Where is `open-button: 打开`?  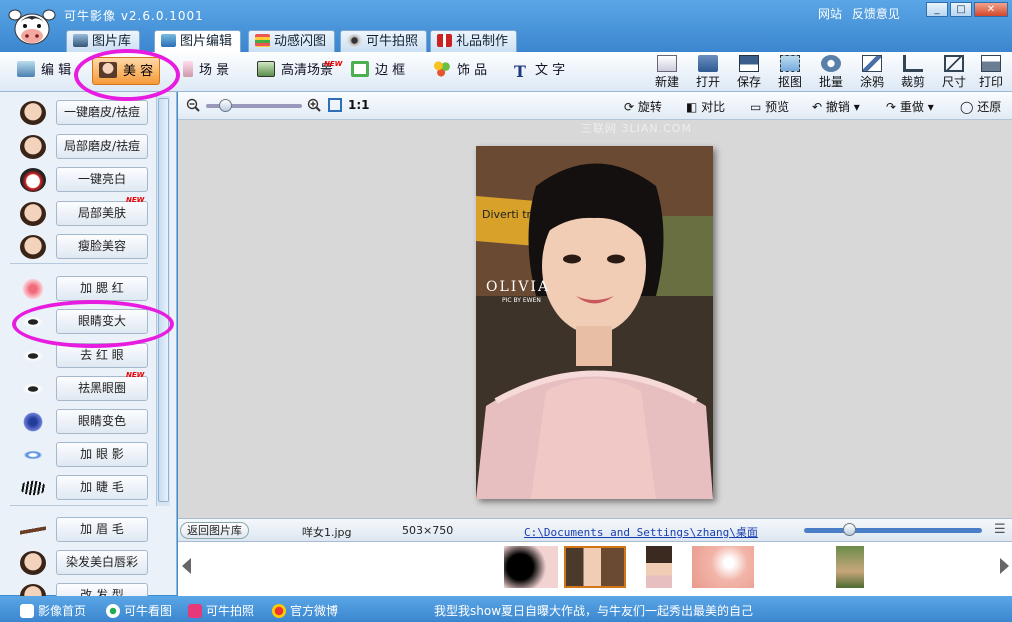 open-button: 打开 is located at coordinates (708, 72).